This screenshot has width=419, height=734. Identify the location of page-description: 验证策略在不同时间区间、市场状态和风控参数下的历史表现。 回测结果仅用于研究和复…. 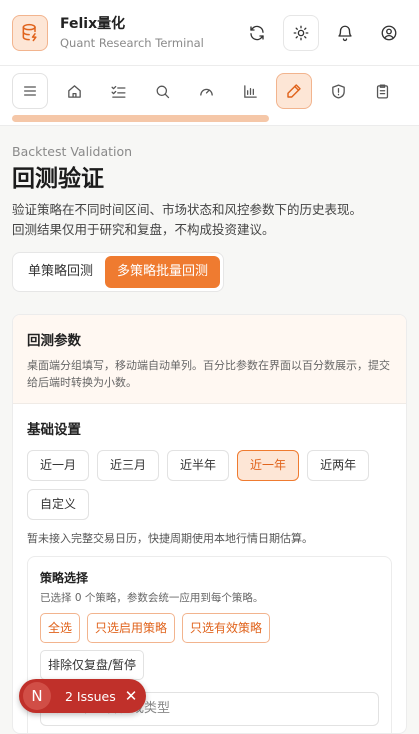
(209, 220).